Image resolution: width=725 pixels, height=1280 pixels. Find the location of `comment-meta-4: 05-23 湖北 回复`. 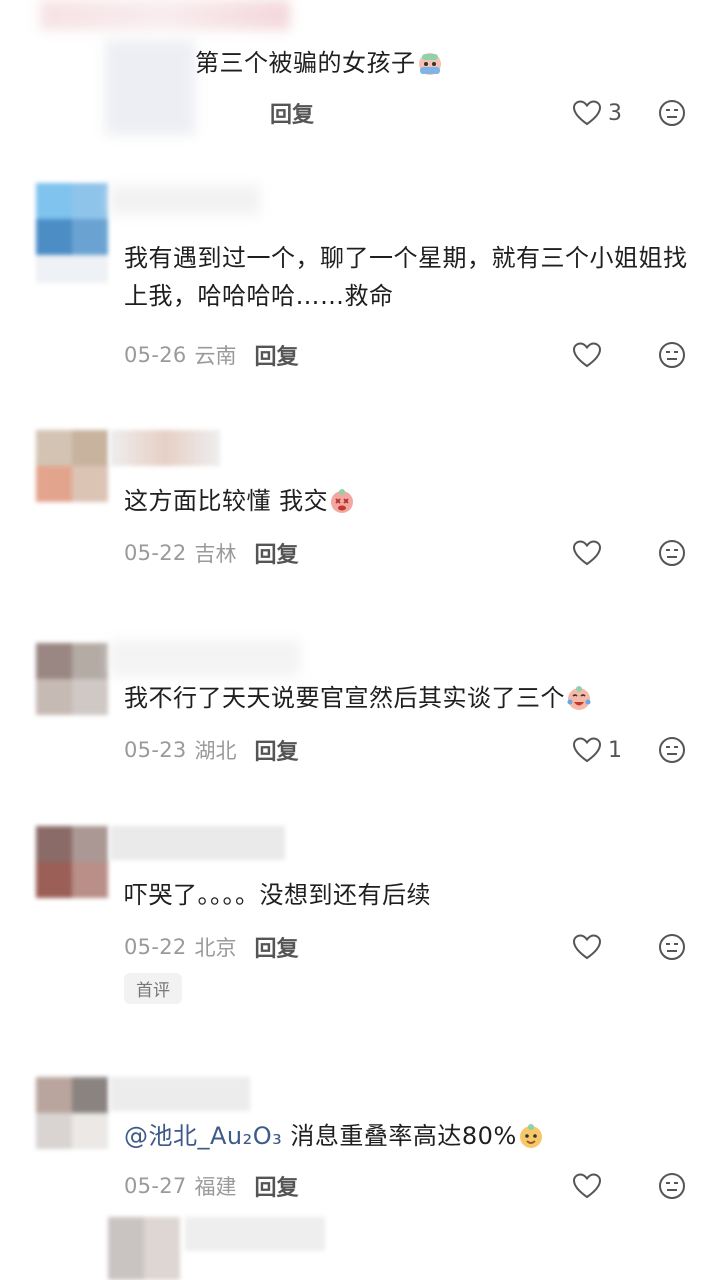

comment-meta-4: 05-23 湖北 回复 is located at coordinates (211, 750).